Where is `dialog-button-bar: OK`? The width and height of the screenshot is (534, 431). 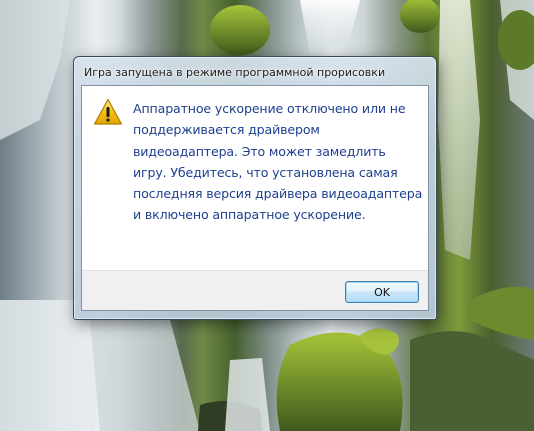
dialog-button-bar: OK is located at coordinates (255, 290).